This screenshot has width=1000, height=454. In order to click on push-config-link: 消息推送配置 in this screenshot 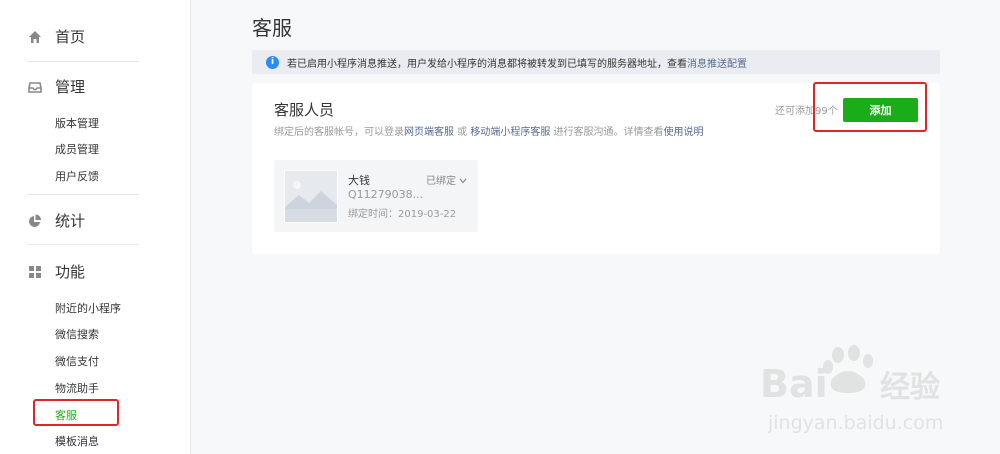, I will do `click(717, 62)`.